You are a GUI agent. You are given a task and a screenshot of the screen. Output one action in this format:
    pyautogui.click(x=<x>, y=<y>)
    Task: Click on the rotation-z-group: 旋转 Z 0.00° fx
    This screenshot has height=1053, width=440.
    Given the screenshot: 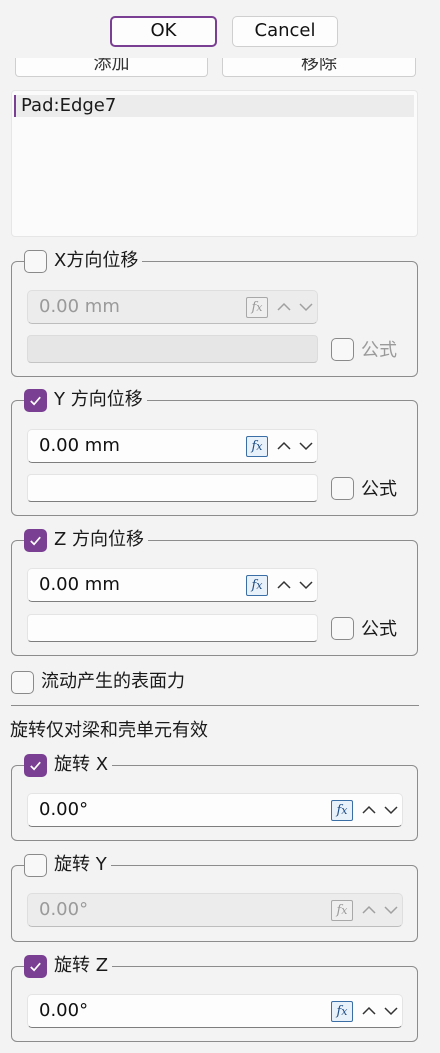 What is the action you would take?
    pyautogui.click(x=214, y=998)
    